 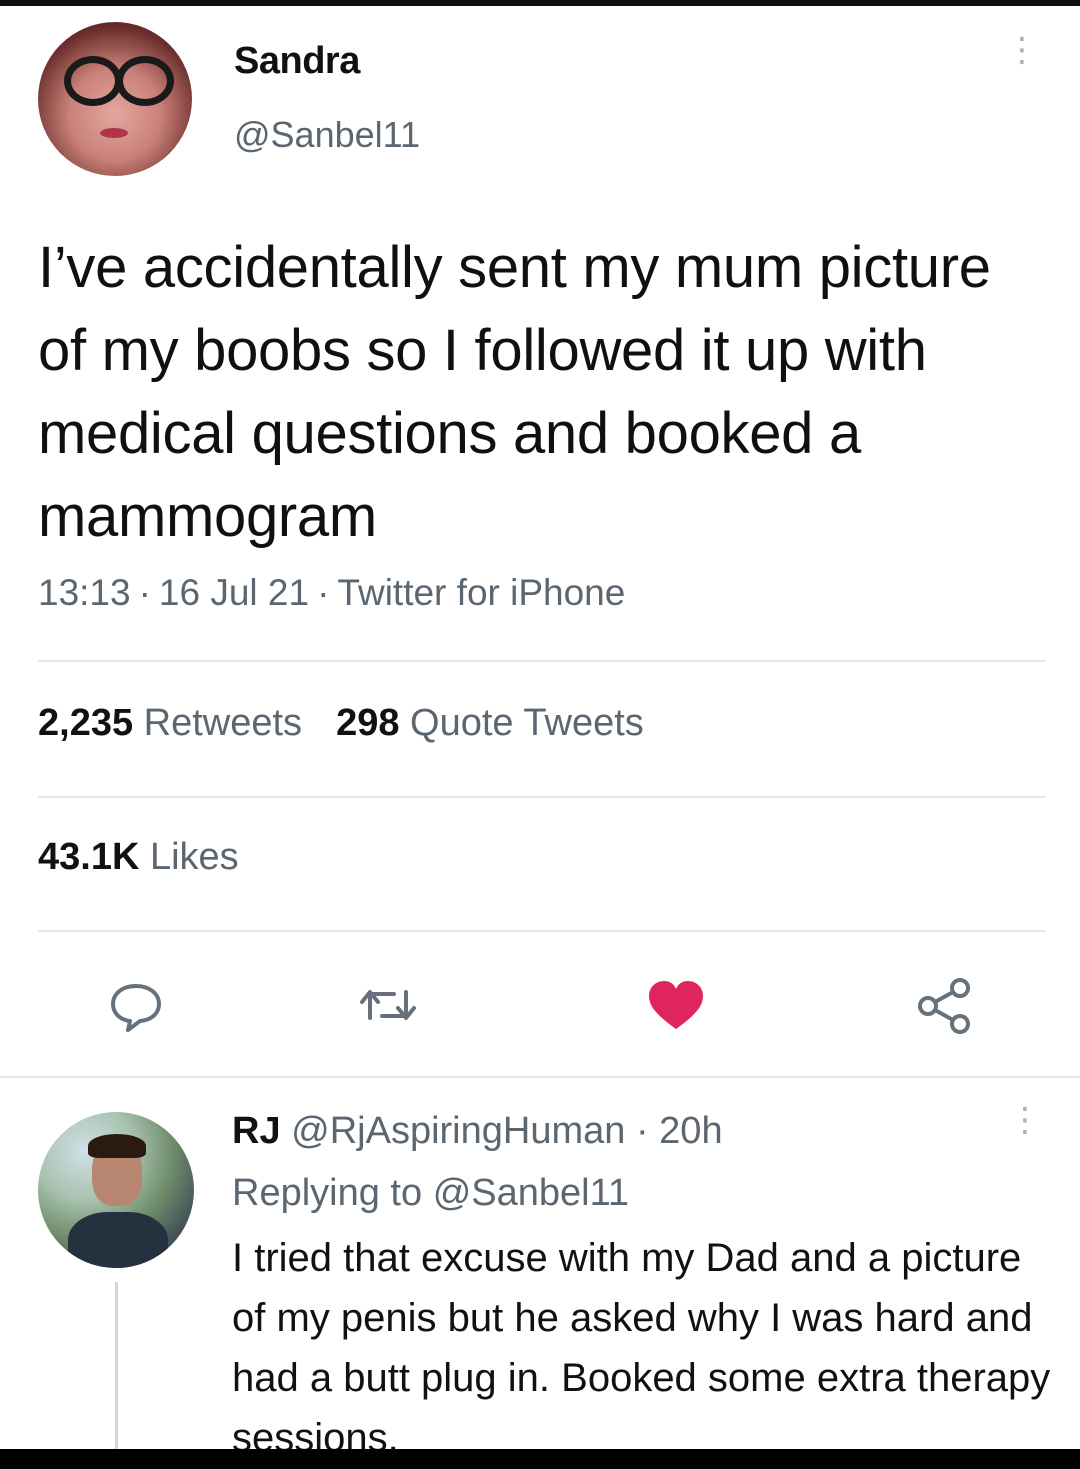 What do you see at coordinates (234, 592) in the screenshot?
I see `tweet-date: 16 Jul 21` at bounding box center [234, 592].